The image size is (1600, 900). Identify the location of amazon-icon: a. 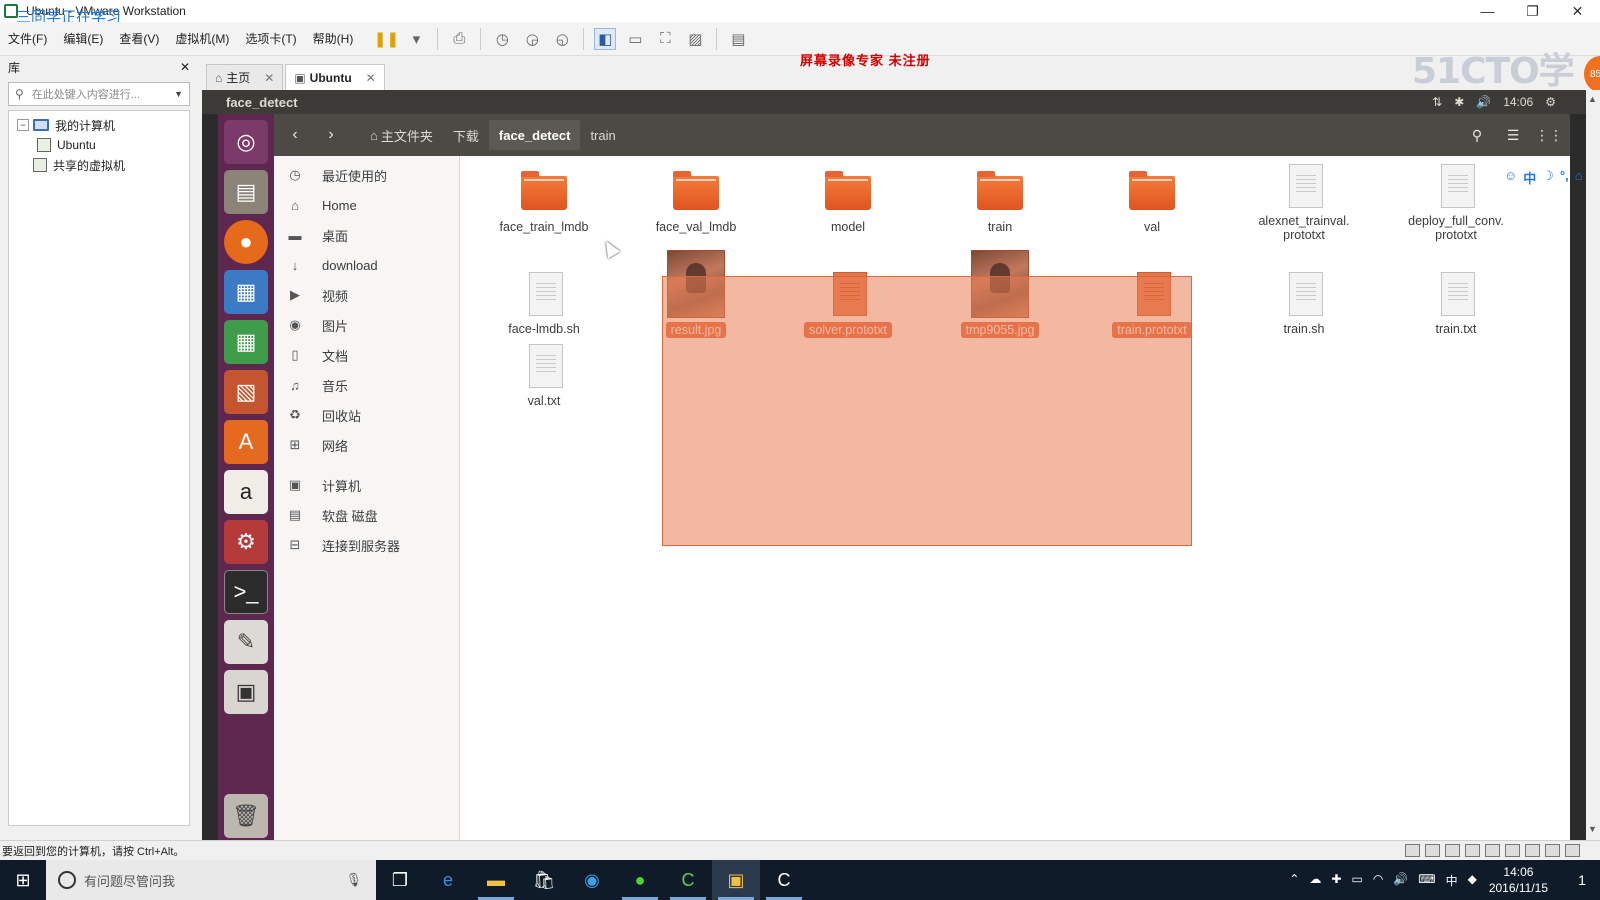
(246, 492).